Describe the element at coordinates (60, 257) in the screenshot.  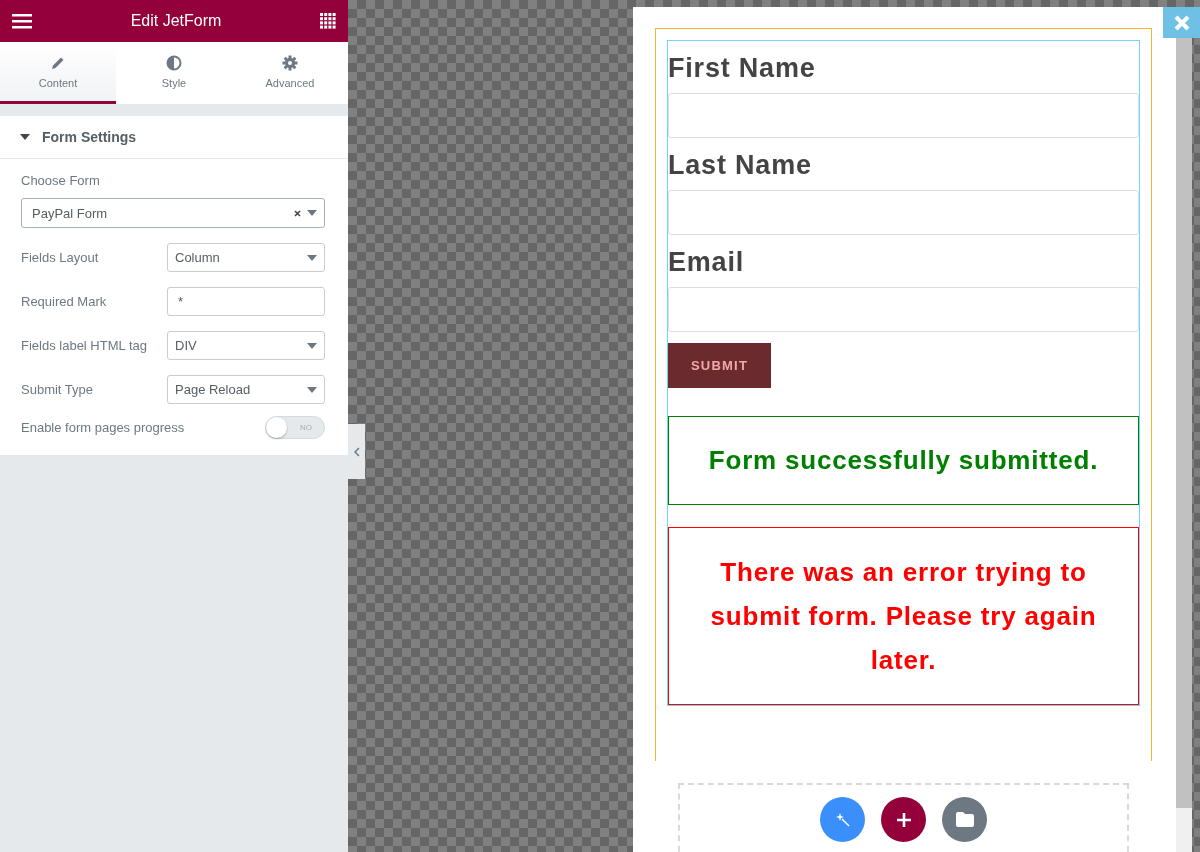
I see `control-label: Fields Layout` at that location.